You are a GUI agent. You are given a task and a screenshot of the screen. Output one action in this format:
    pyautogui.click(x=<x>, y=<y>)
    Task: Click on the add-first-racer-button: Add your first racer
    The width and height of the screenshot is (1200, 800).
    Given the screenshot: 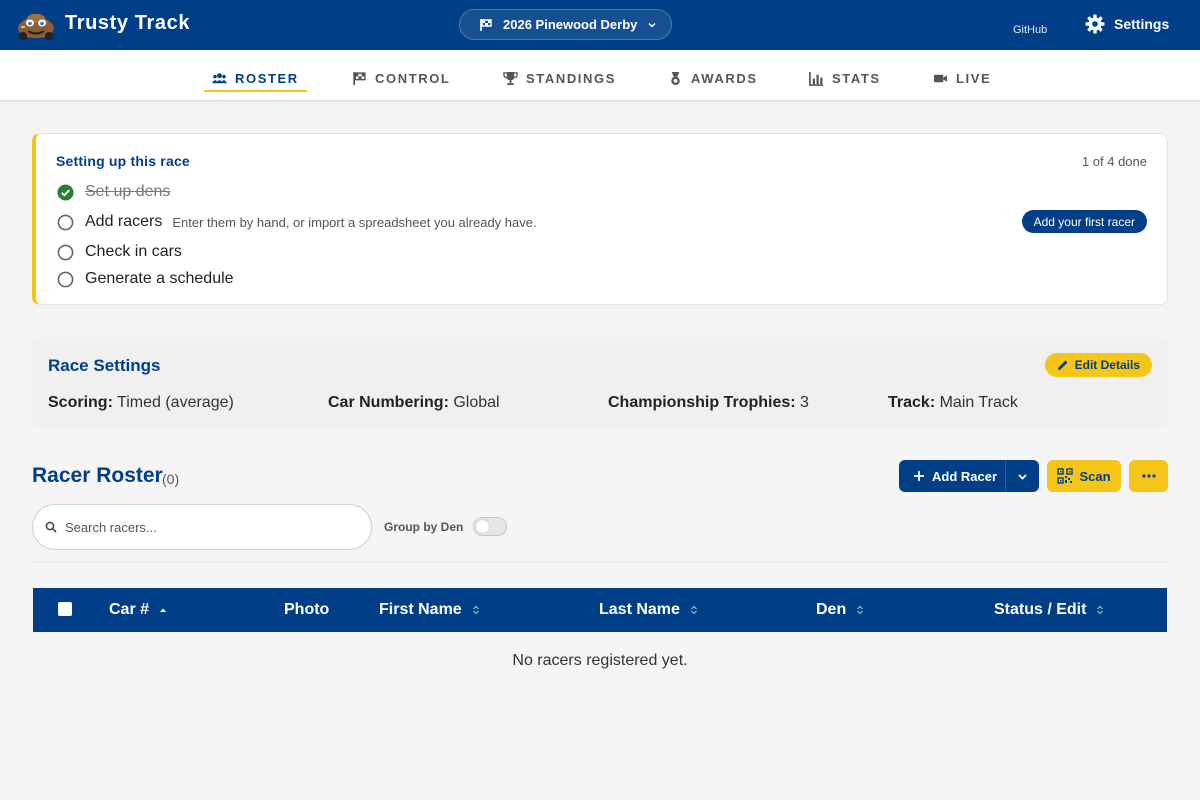 What is the action you would take?
    pyautogui.click(x=1084, y=221)
    